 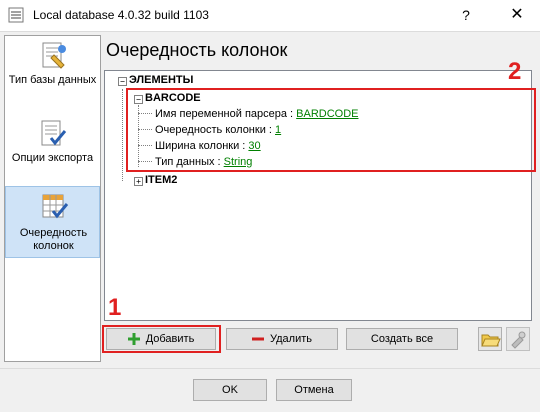 I want to click on export-options-icon, so click(x=54, y=133).